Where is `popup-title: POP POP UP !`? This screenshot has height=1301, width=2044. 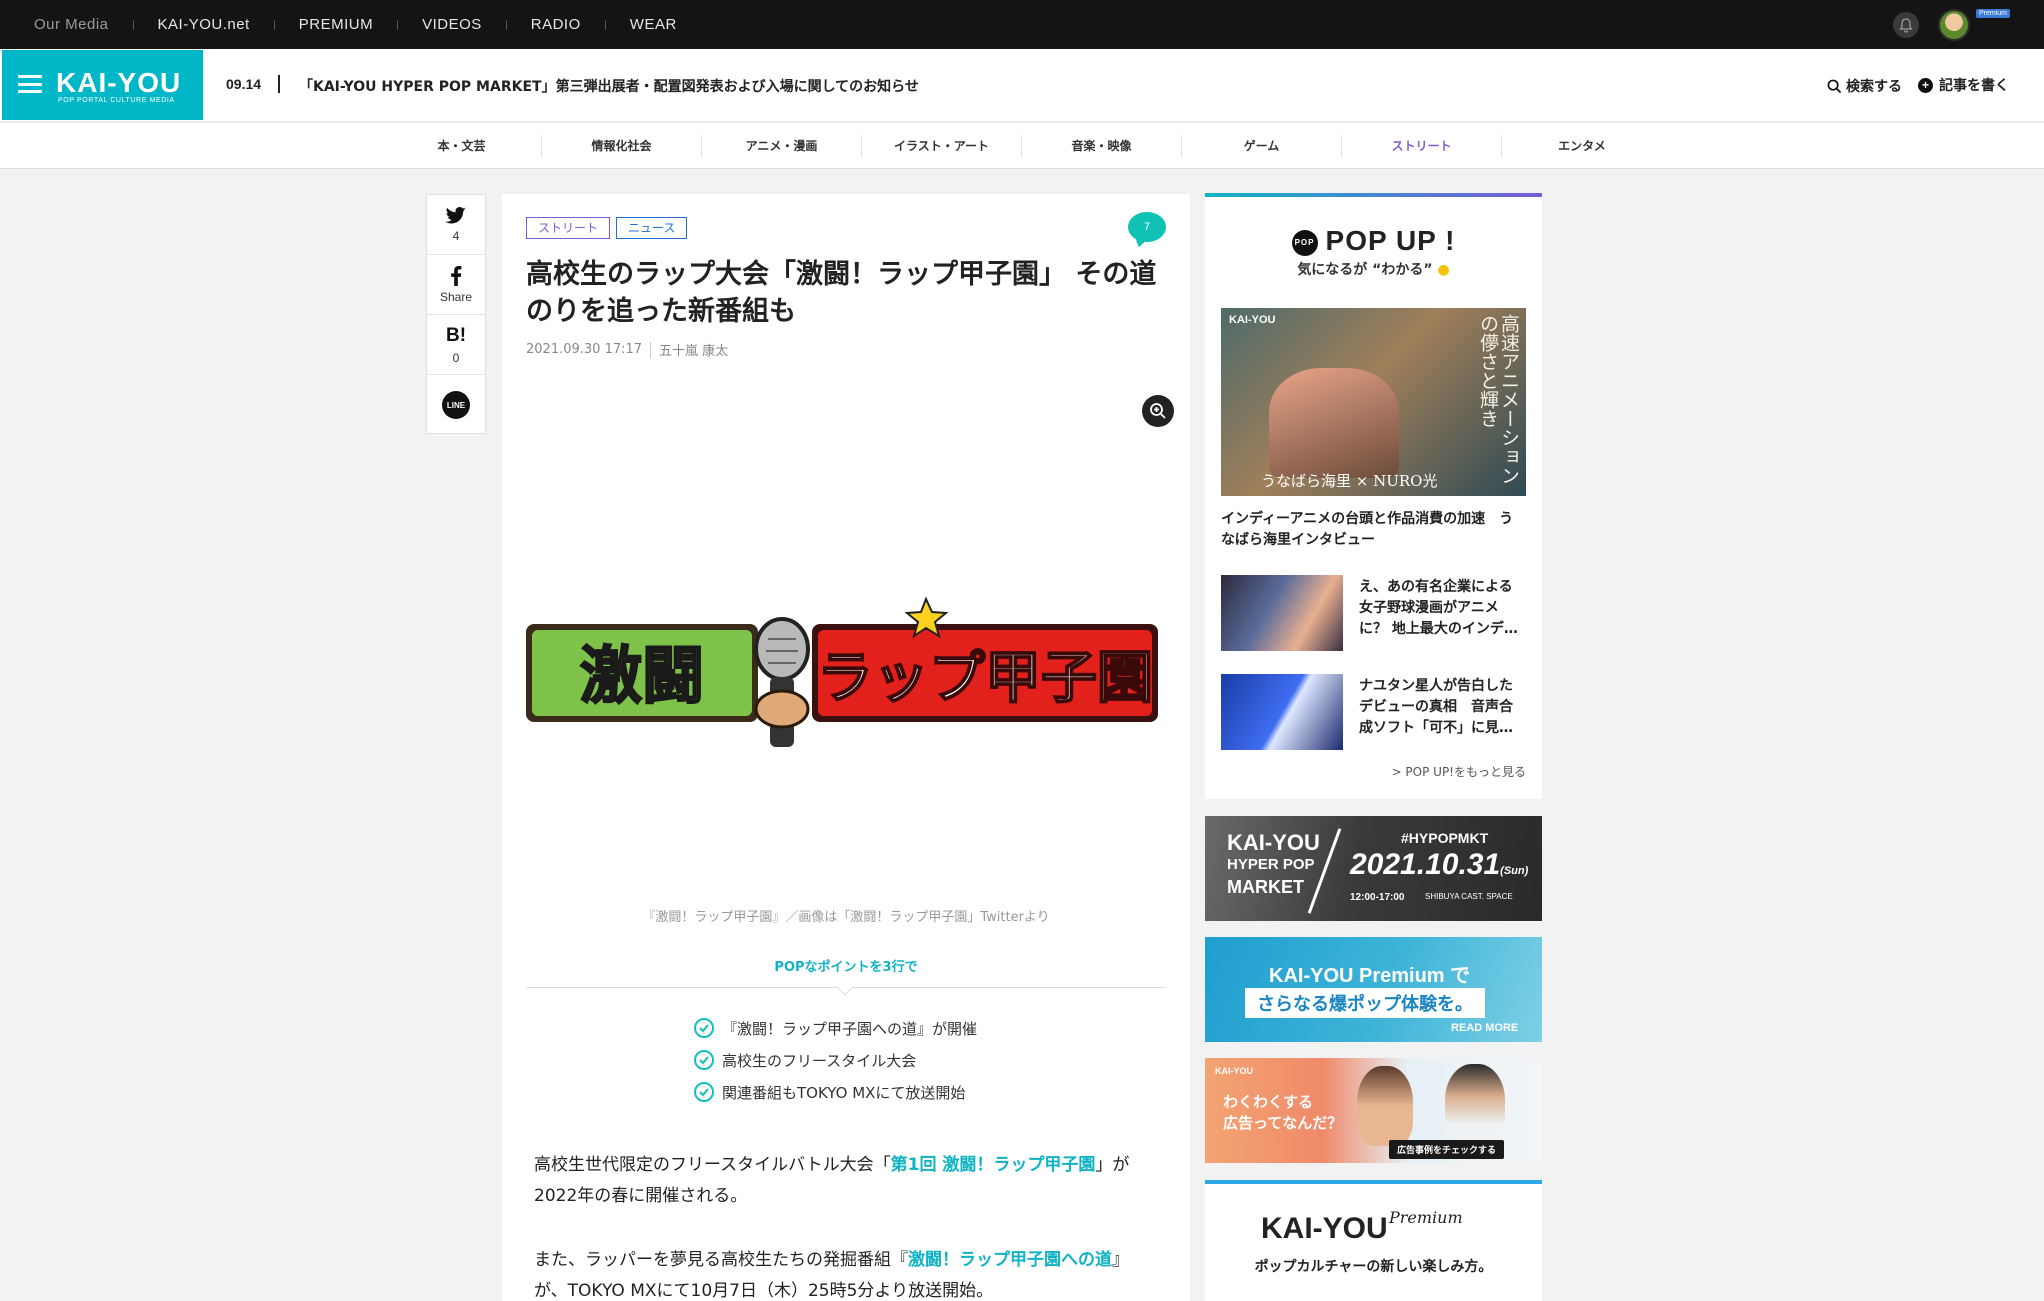 popup-title: POP POP UP ! is located at coordinates (1373, 241).